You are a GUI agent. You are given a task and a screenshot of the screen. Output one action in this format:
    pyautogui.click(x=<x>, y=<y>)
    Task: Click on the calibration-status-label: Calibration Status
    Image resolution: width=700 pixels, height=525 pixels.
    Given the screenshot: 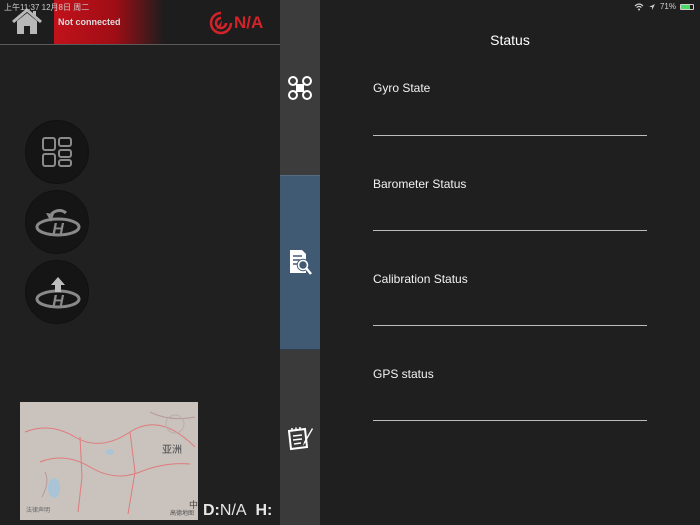 What is the action you would take?
    pyautogui.click(x=420, y=279)
    